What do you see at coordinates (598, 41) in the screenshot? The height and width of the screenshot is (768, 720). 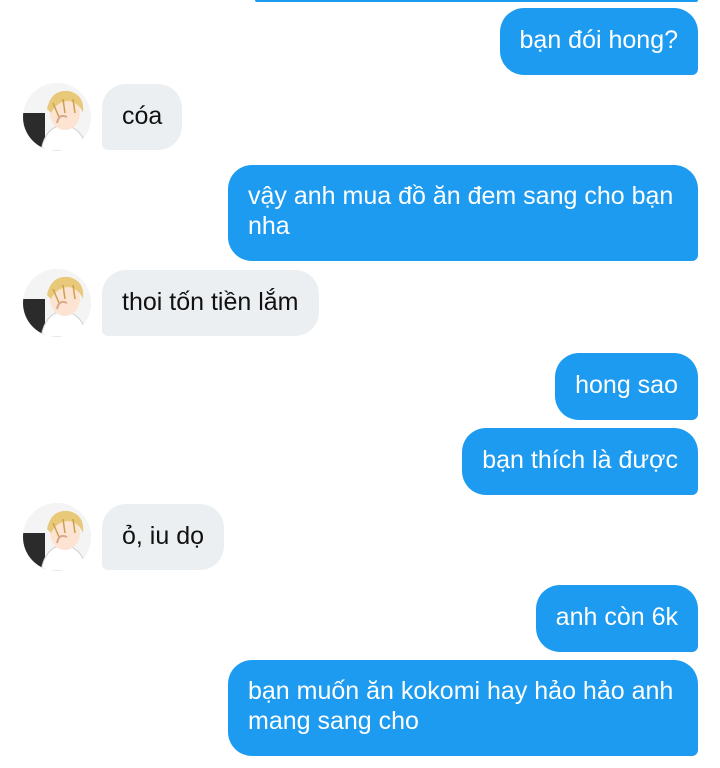 I see `outgoing-message-bubble: bạn đói hong?` at bounding box center [598, 41].